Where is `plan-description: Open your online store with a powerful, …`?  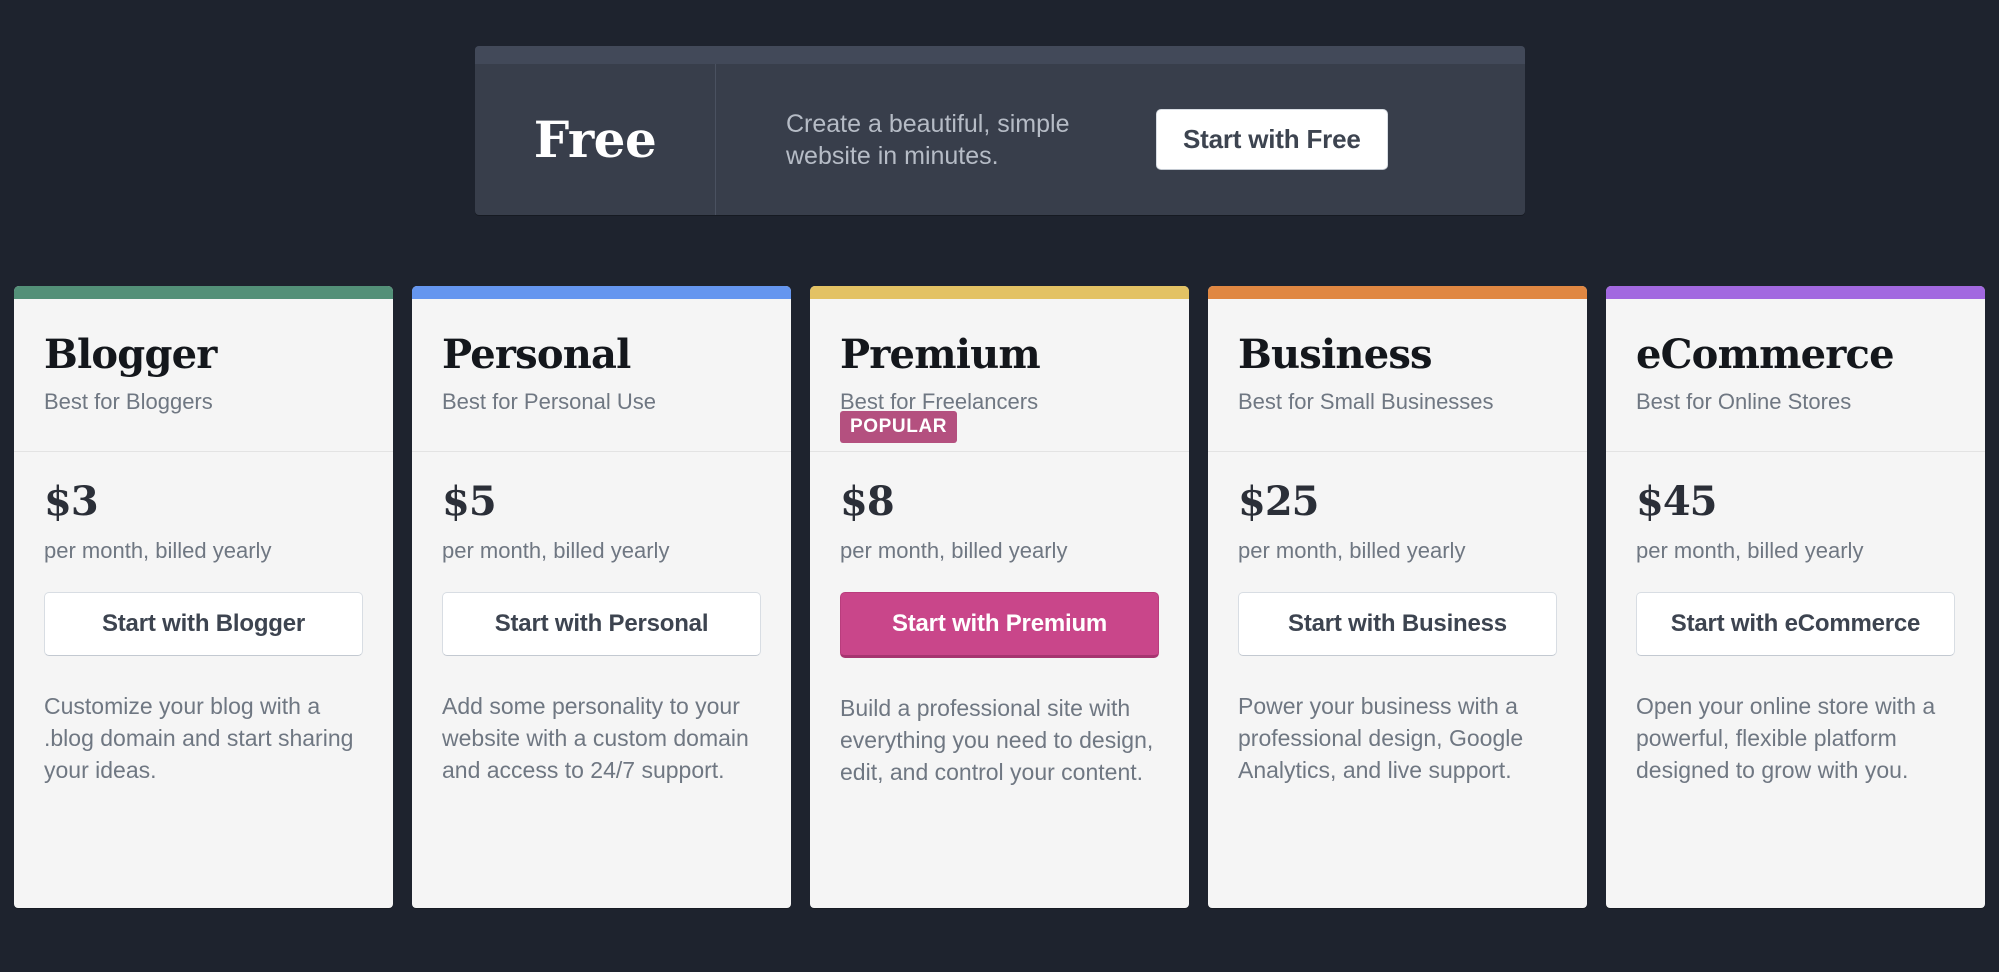
plan-description: Open your online store with a powerful, … is located at coordinates (1786, 738).